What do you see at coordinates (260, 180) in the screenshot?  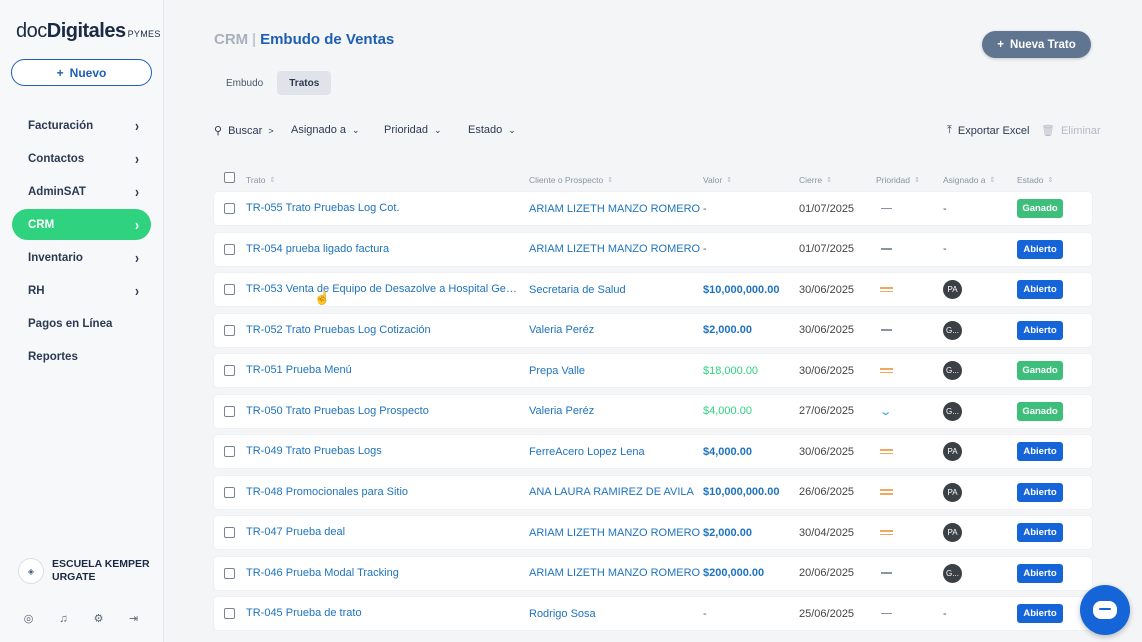 I see `col-trato: Trato ⇕` at bounding box center [260, 180].